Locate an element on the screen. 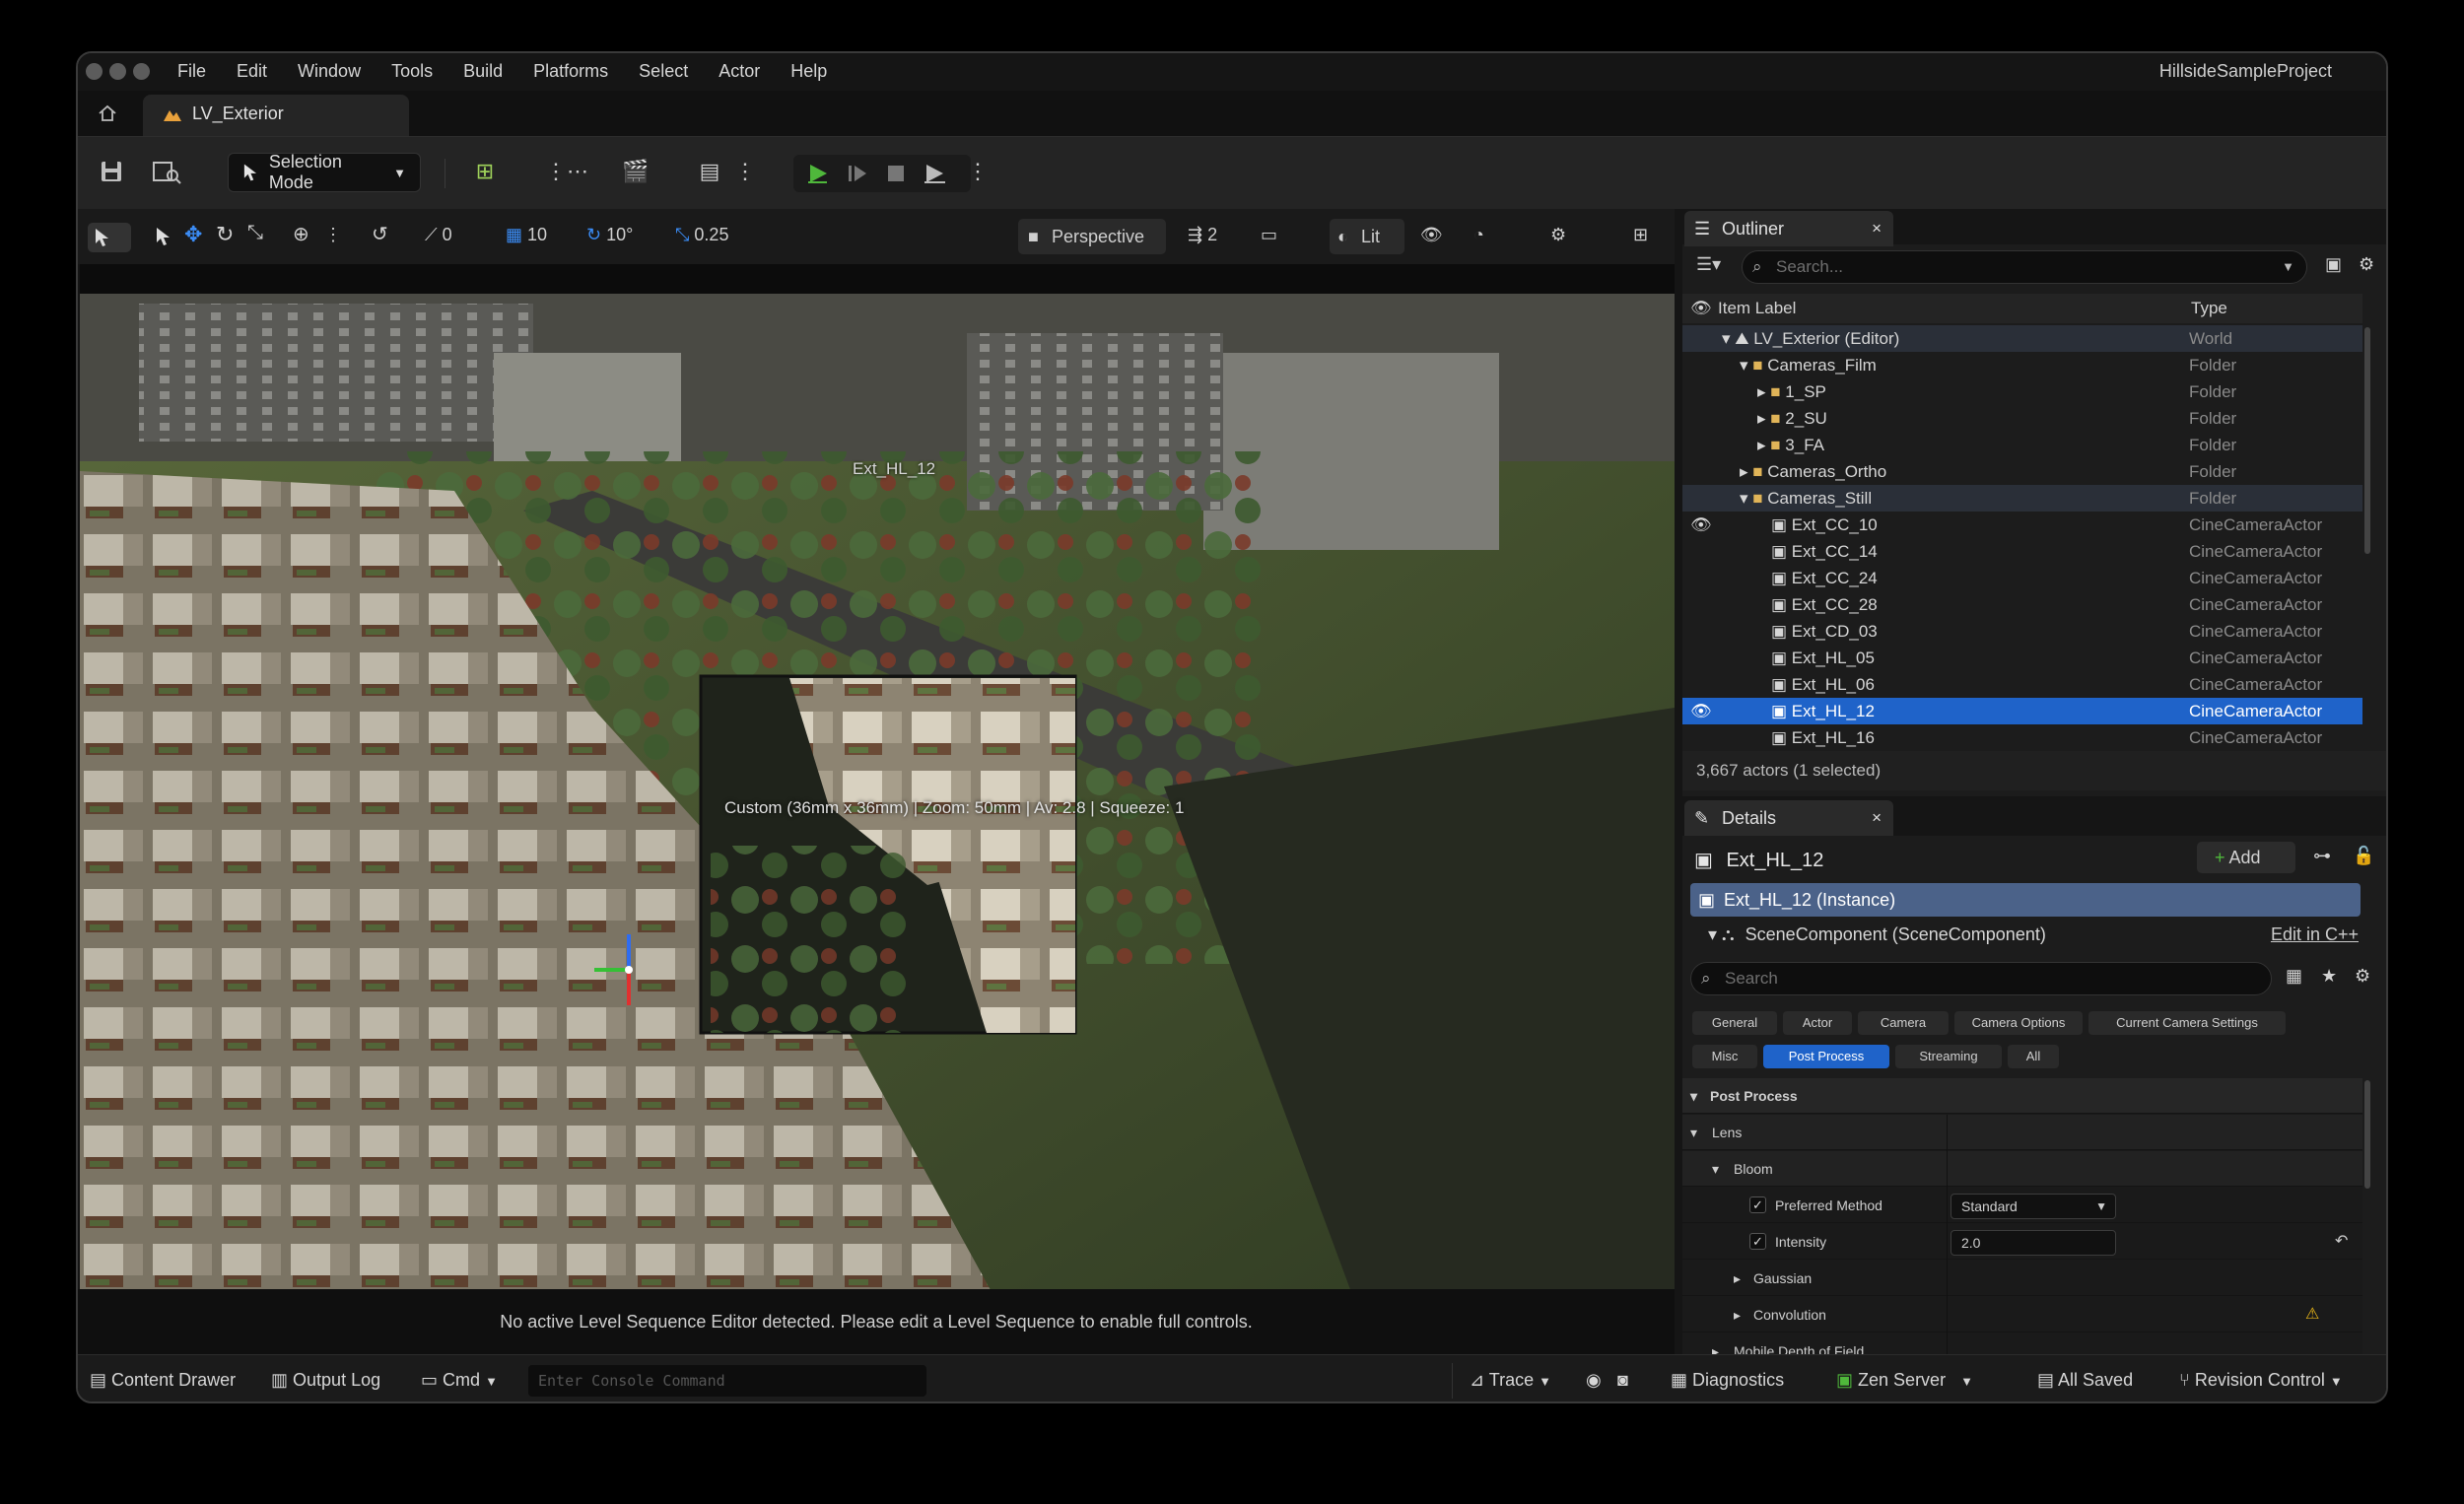  output-log-button: ▥ Output Log is located at coordinates (325, 1380).